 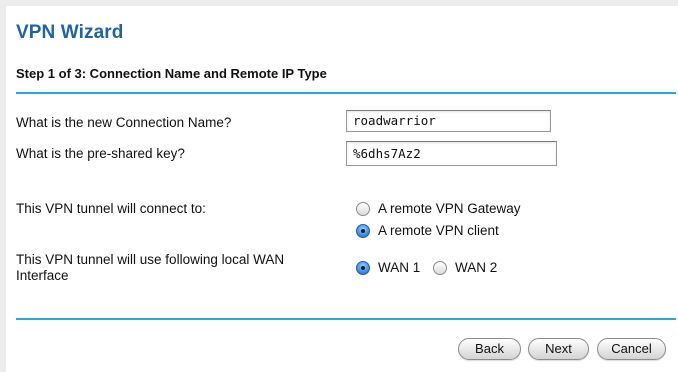 I want to click on wan1-radio, so click(x=363, y=267).